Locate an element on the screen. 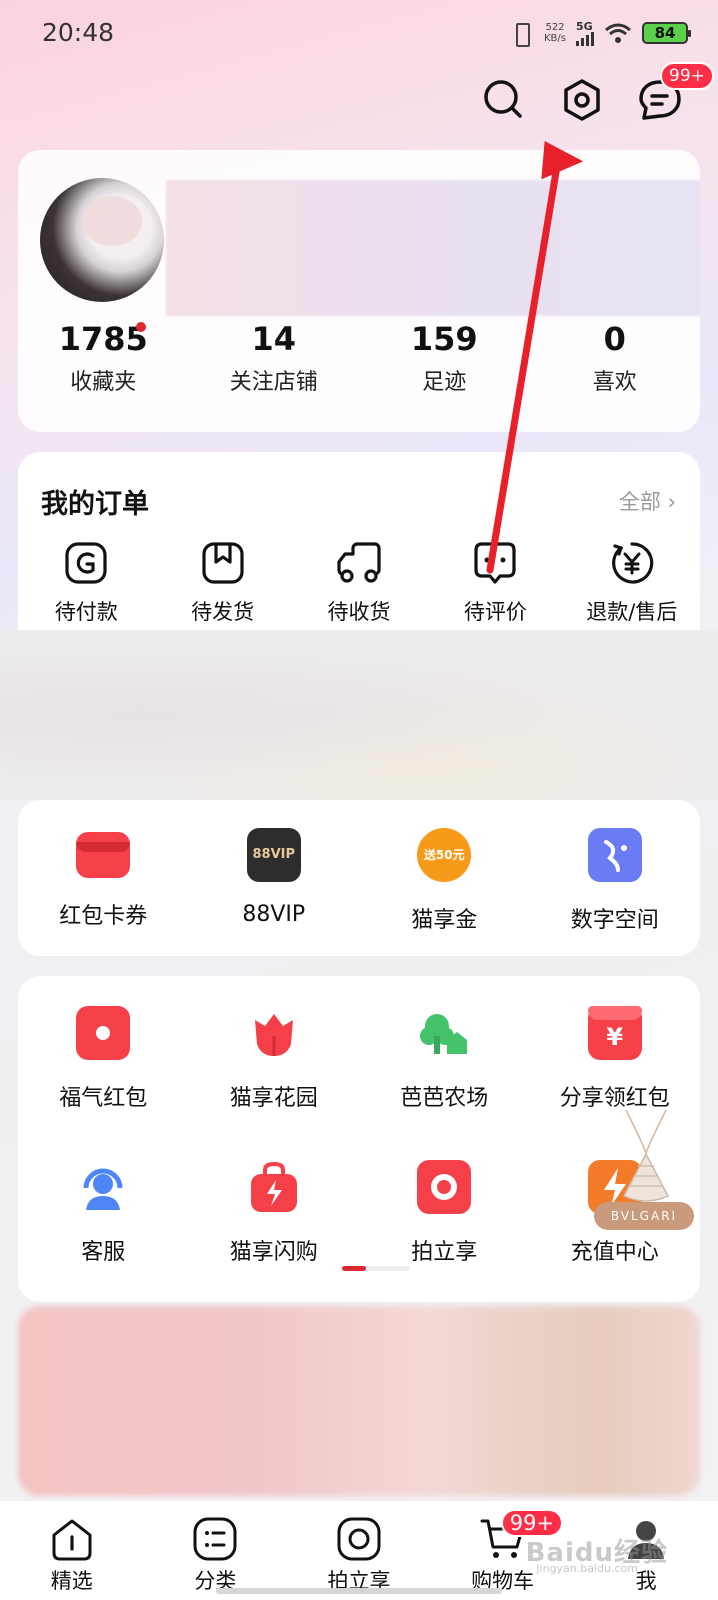  tool-88vip: 88VIP 88VIP is located at coordinates (274, 881).